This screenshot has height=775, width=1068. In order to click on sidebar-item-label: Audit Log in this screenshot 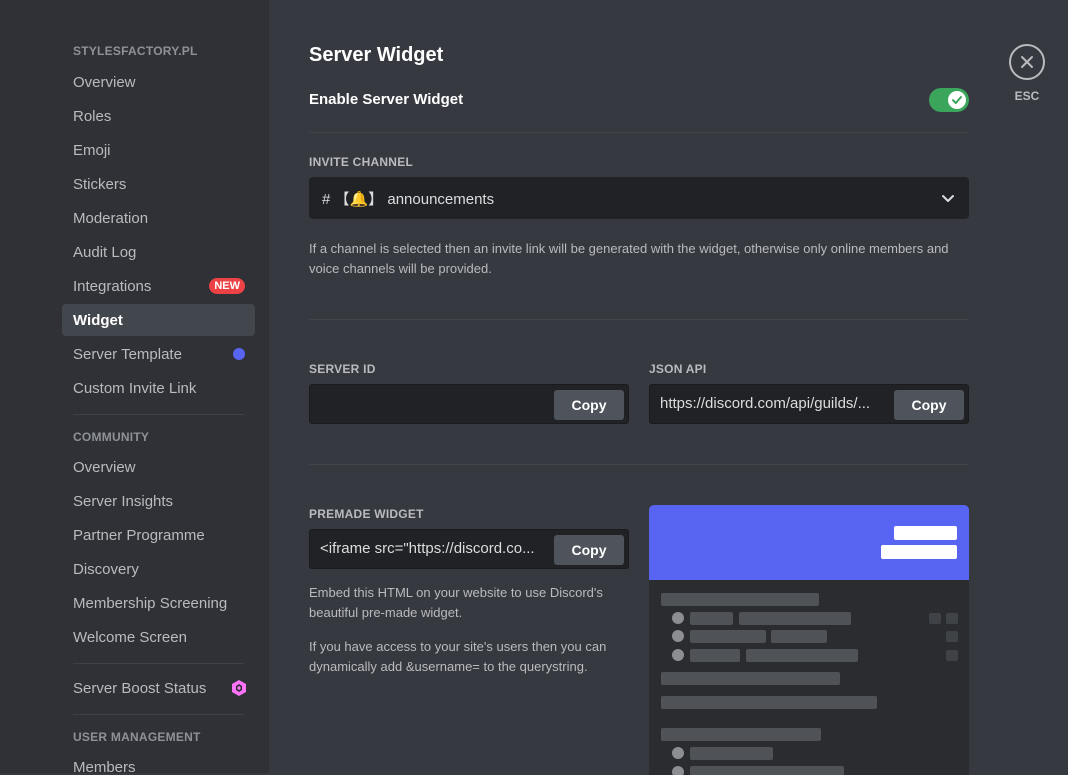, I will do `click(105, 252)`.